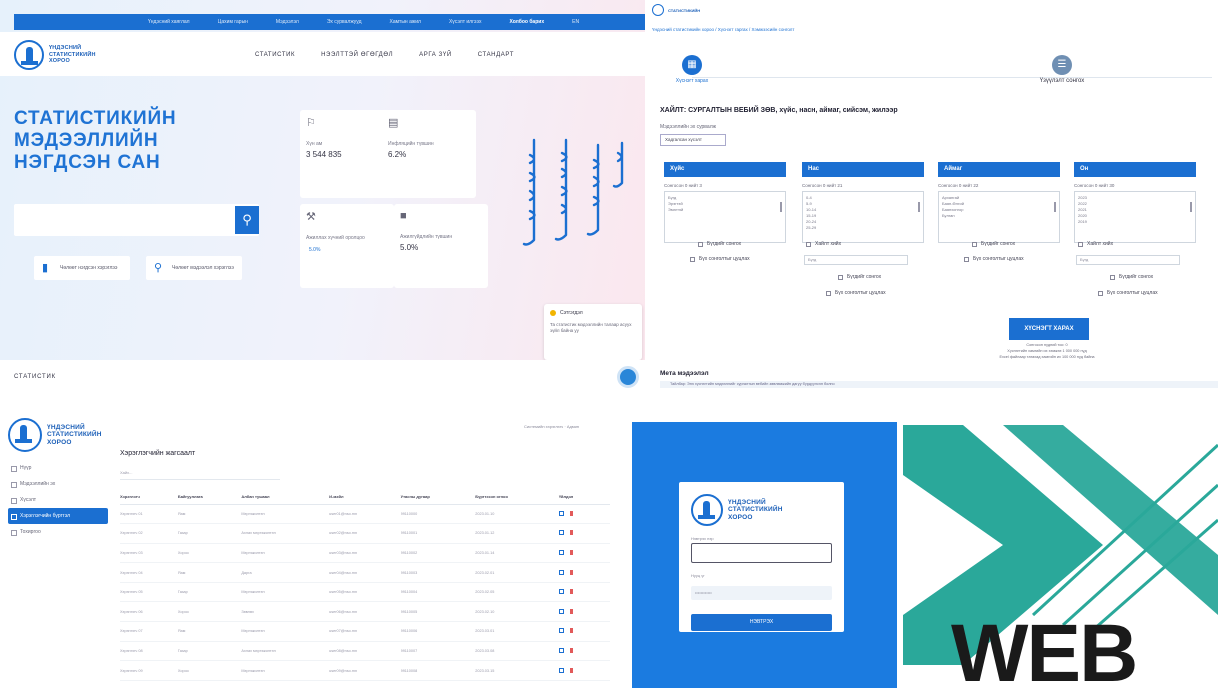 The width and height of the screenshot is (1218, 688). I want to click on topbar-link: Цахим гарын, so click(233, 22).